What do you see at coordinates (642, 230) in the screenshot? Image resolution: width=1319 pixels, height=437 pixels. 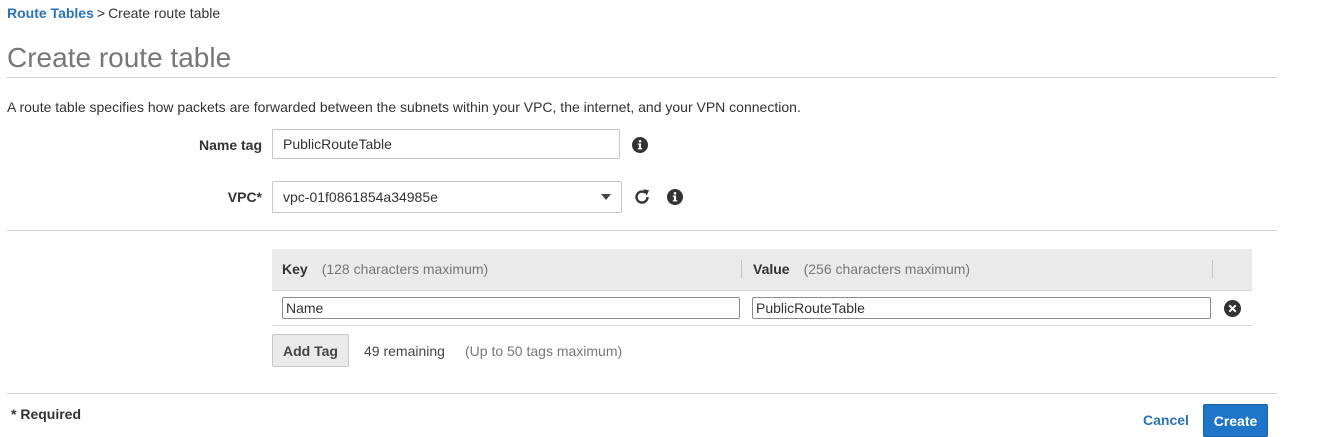 I see `section-divider` at bounding box center [642, 230].